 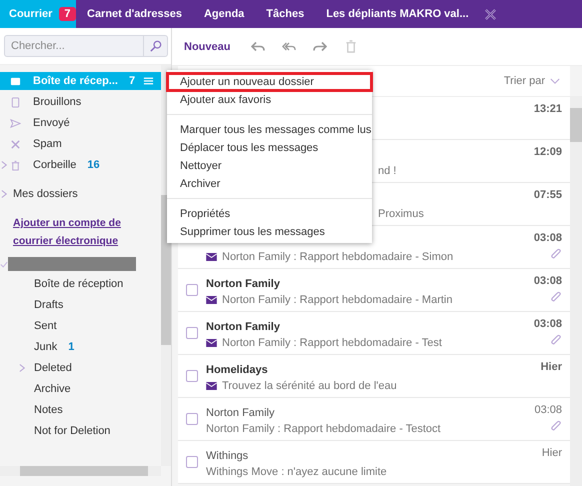 What do you see at coordinates (81, 431) in the screenshot?
I see `folder-item: Not for Deletion` at bounding box center [81, 431].